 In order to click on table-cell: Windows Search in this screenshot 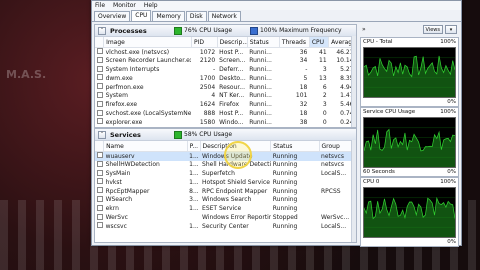, I will do `click(227, 200)`.